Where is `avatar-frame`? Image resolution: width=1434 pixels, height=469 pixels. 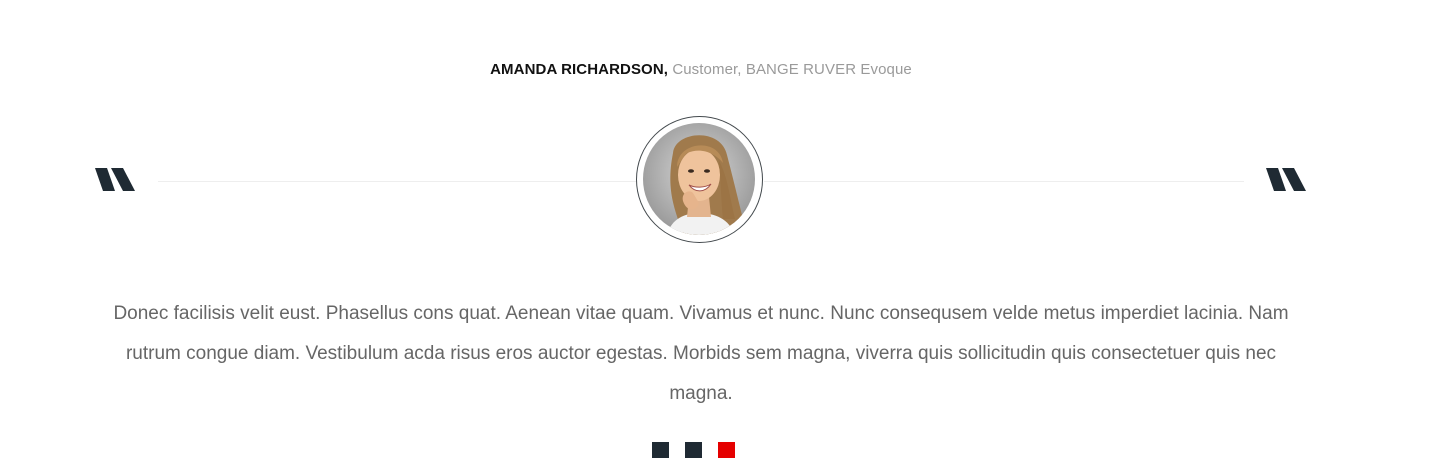 avatar-frame is located at coordinates (699, 179).